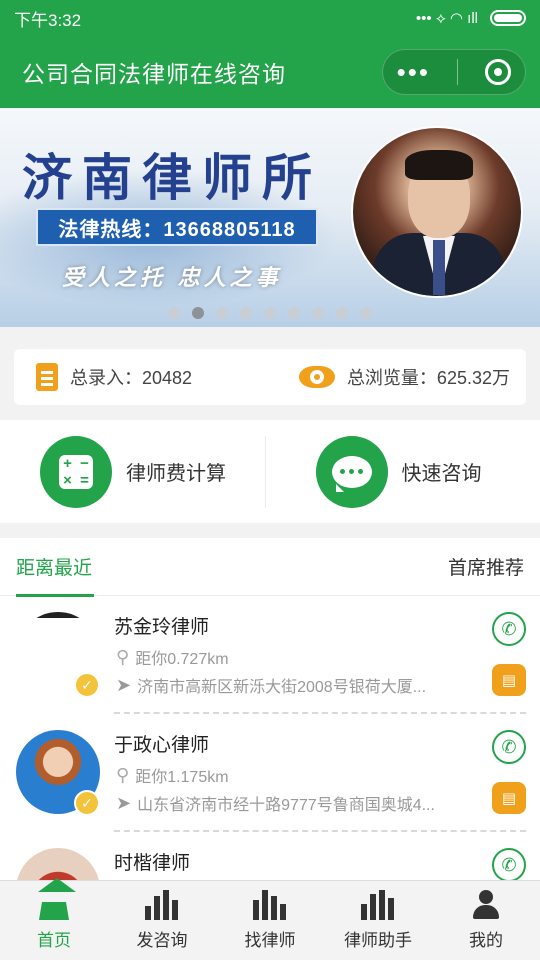  I want to click on bottom-nav: 首页 发咨询 找律师 律师助手 我的, so click(270, 919).